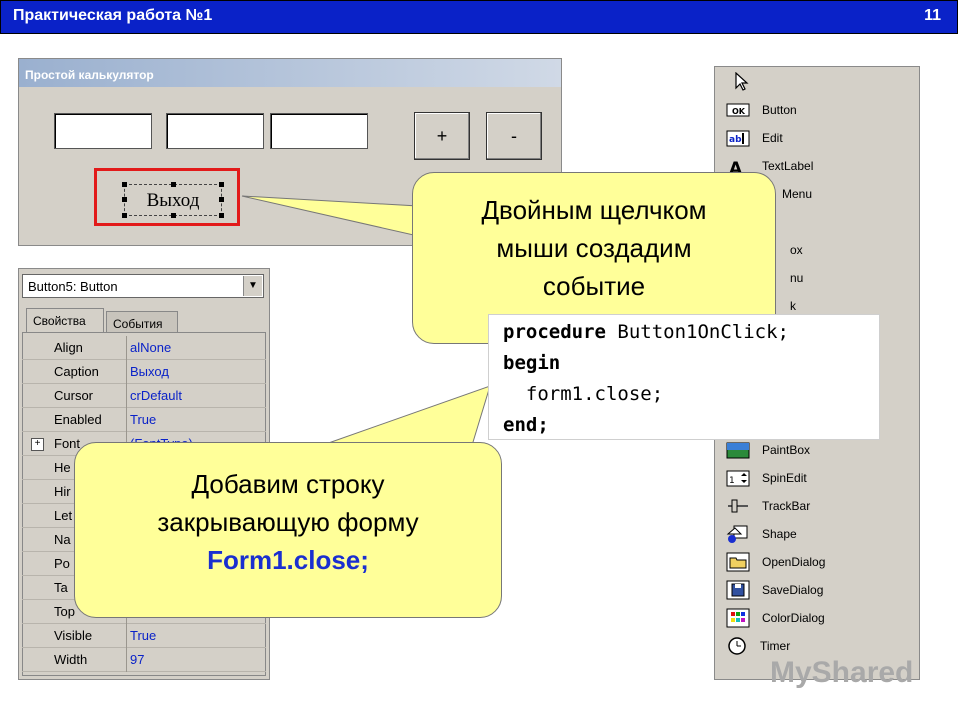 The height and width of the screenshot is (720, 960). I want to click on code-line: procedure Button1OnClick;, so click(691, 332).